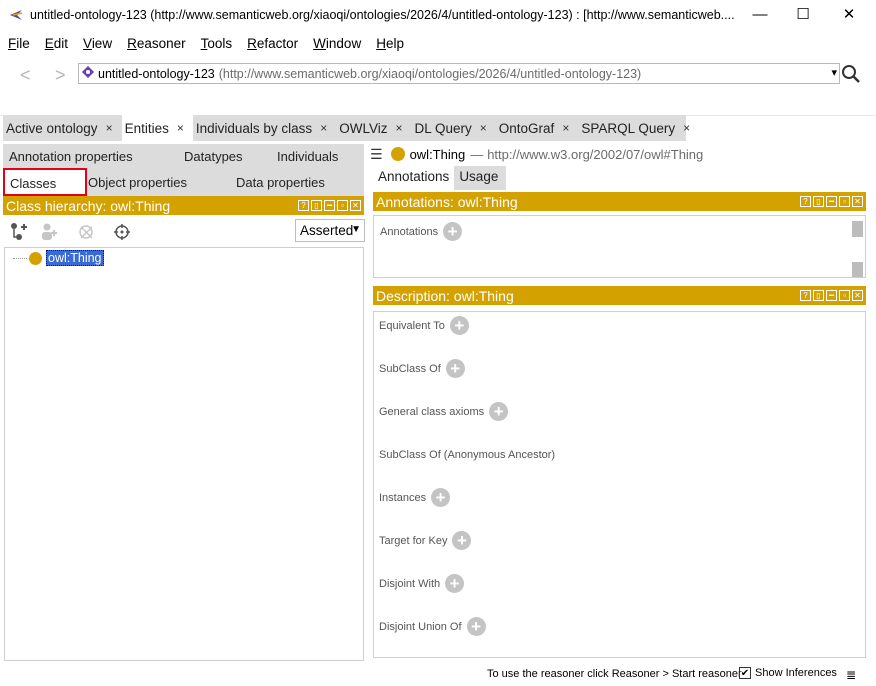  I want to click on section-instances: Instances +, so click(415, 497).